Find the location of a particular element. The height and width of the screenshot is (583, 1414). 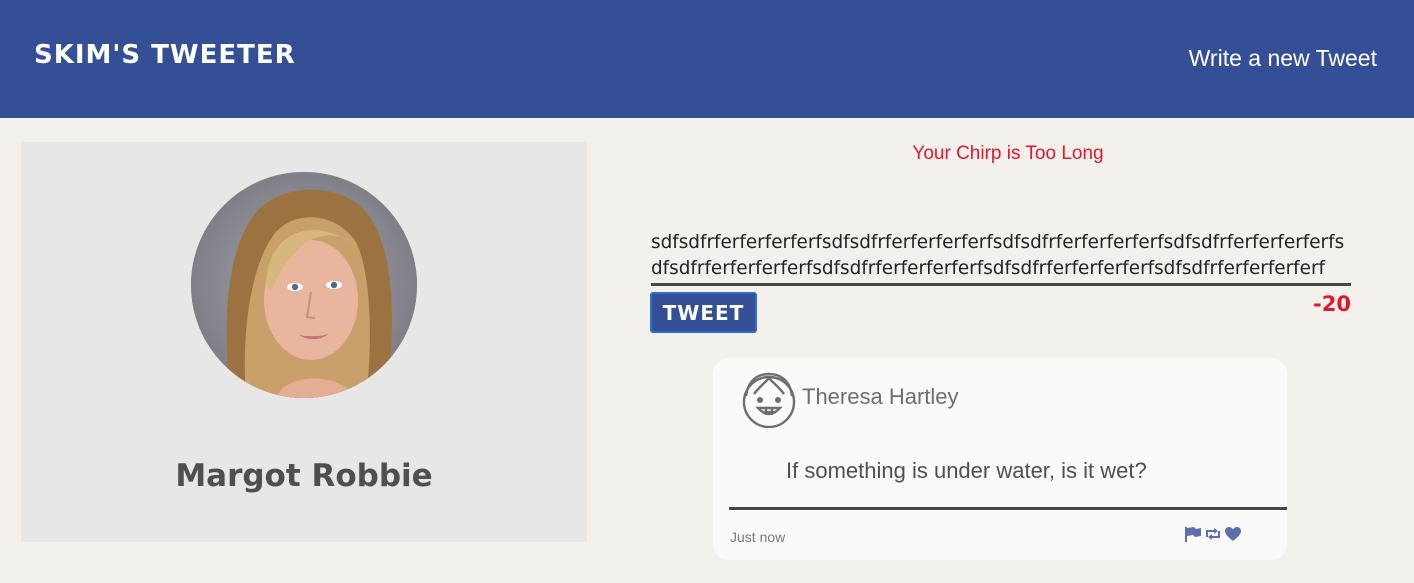

tweet-author: Theresa Hartley is located at coordinates (880, 396).